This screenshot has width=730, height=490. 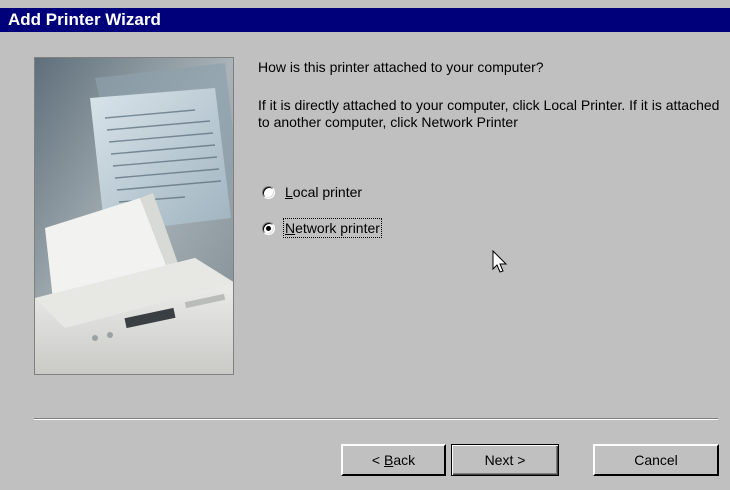 What do you see at coordinates (505, 460) in the screenshot?
I see `next-button: Next >` at bounding box center [505, 460].